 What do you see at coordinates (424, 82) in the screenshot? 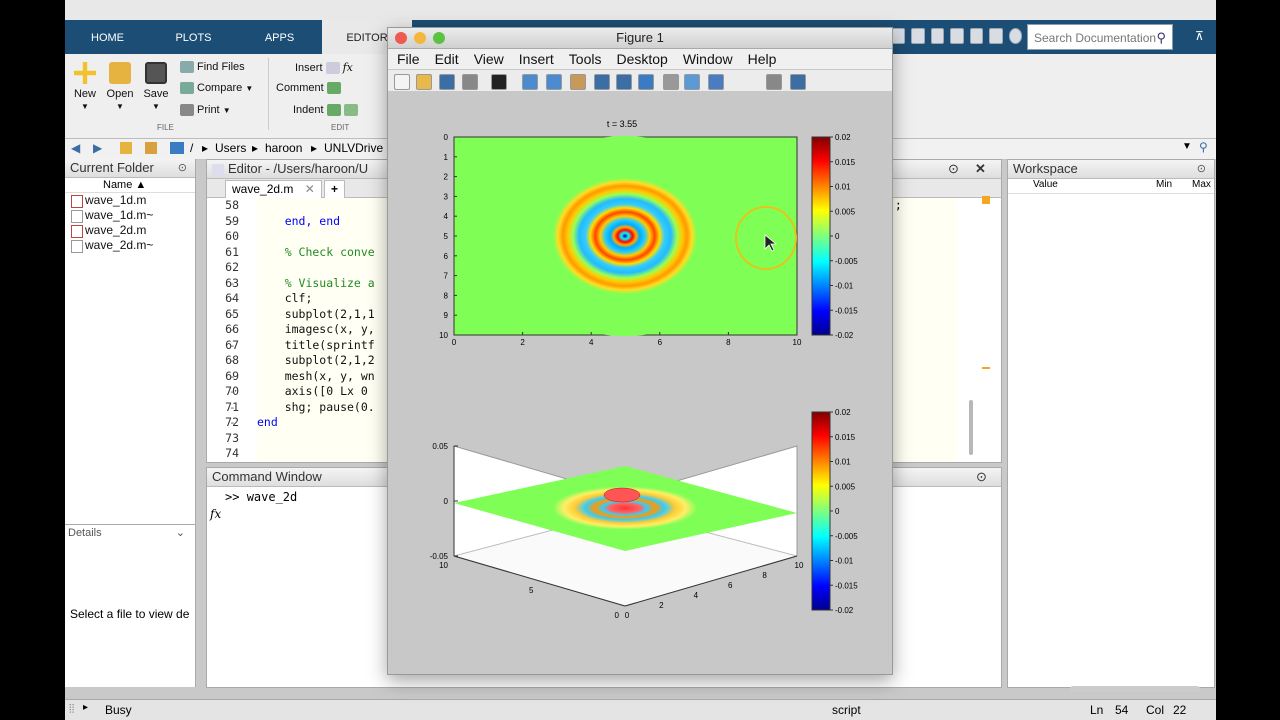
I see `open-icon` at bounding box center [424, 82].